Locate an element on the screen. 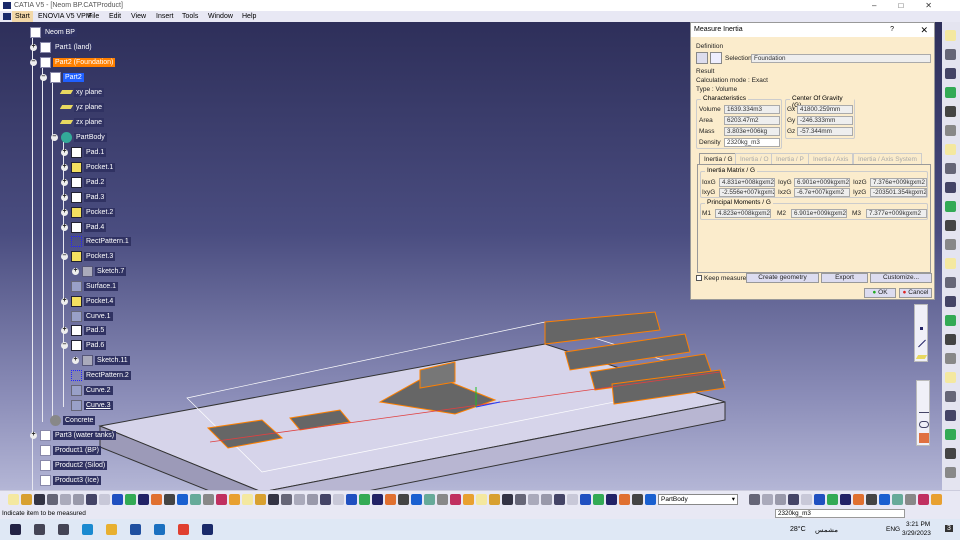  tree-node: yz plane is located at coordinates (82, 107).